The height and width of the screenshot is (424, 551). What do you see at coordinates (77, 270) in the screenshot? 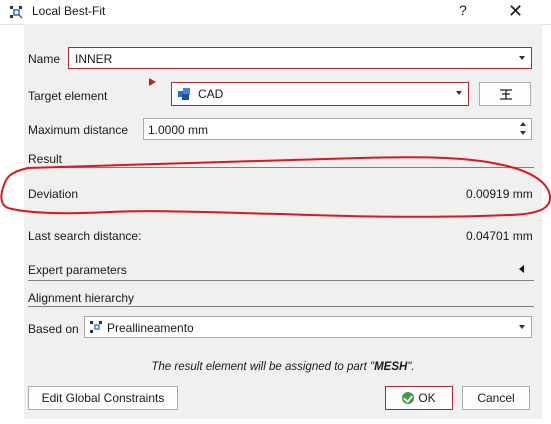
I see `expert-parameters-label: Expert parameters` at bounding box center [77, 270].